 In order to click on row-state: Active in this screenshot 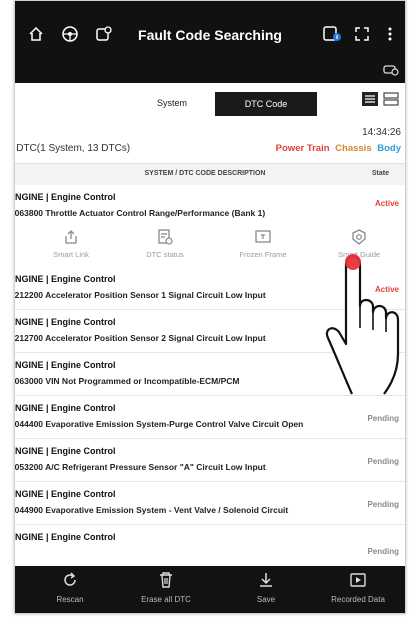, I will do `click(386, 203)`.